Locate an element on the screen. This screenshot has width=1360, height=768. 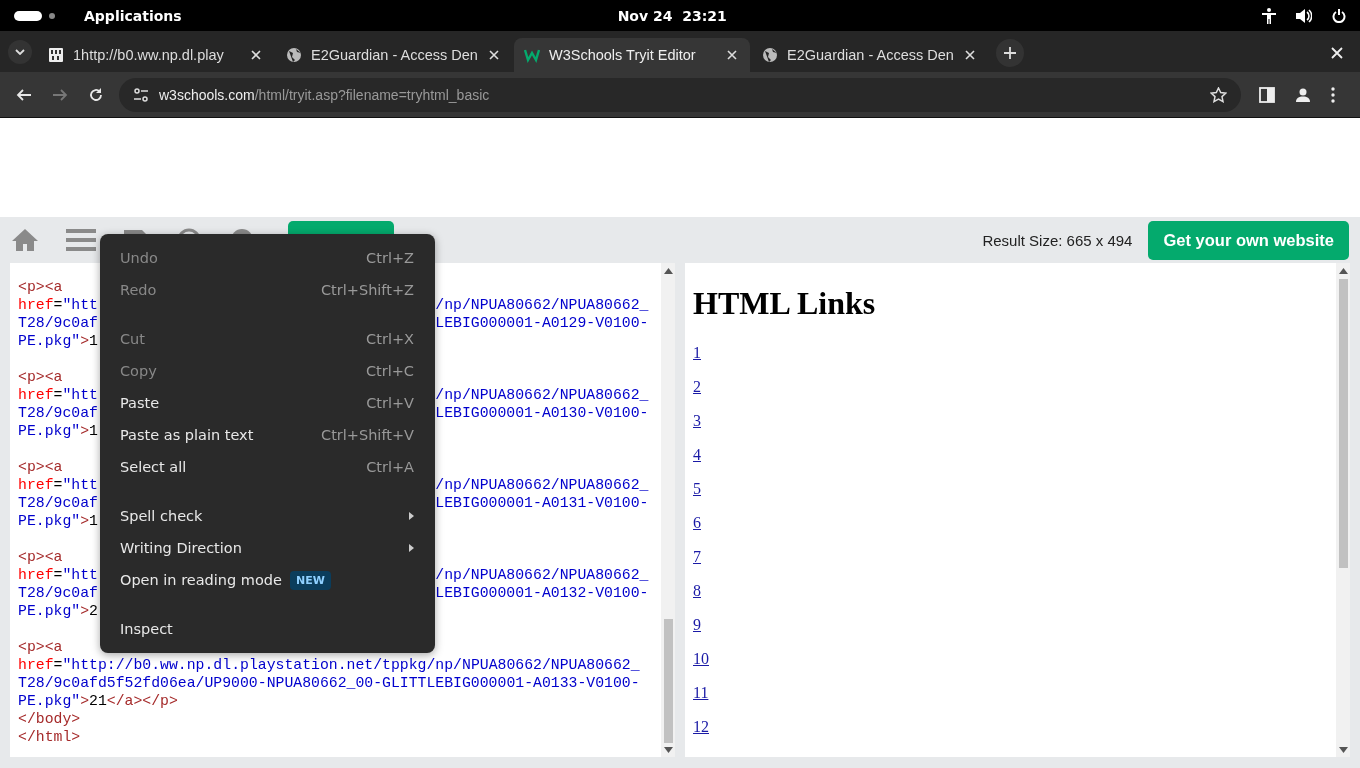
menu-label: Select all is located at coordinates (153, 467).